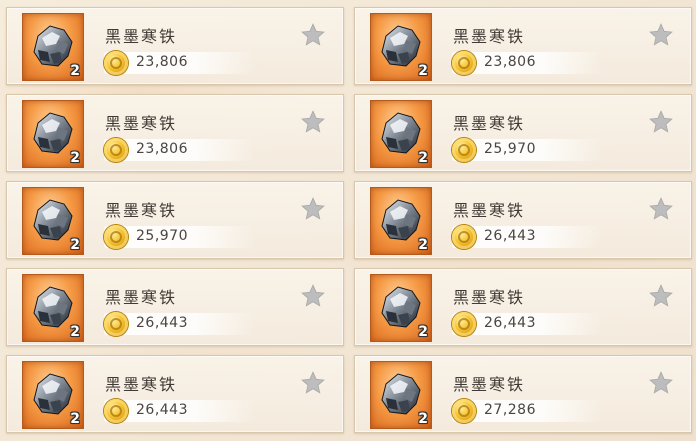 This screenshot has height=441, width=696. I want to click on item-card: 2 黑墨寒铁 27,286, so click(523, 394).